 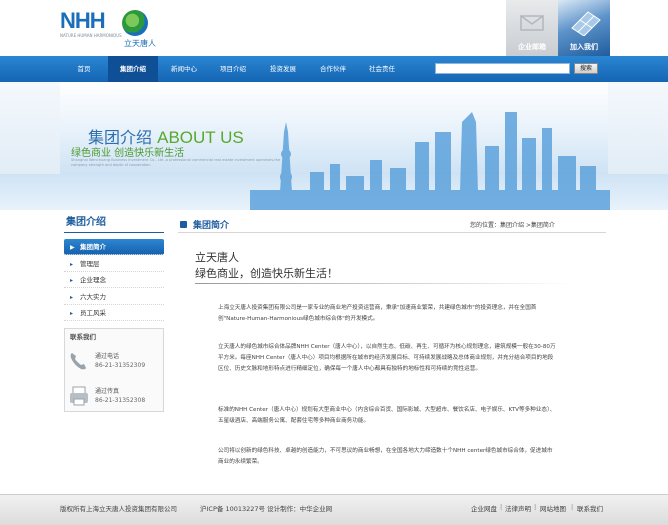 What do you see at coordinates (484, 508) in the screenshot?
I see `footer-link-netdisk: 企业网盘` at bounding box center [484, 508].